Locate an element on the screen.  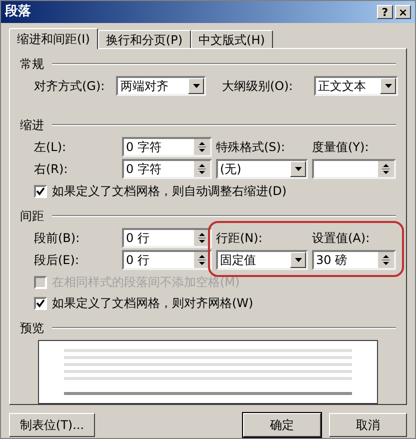
section-heading: 缩进 is located at coordinates (32, 125).